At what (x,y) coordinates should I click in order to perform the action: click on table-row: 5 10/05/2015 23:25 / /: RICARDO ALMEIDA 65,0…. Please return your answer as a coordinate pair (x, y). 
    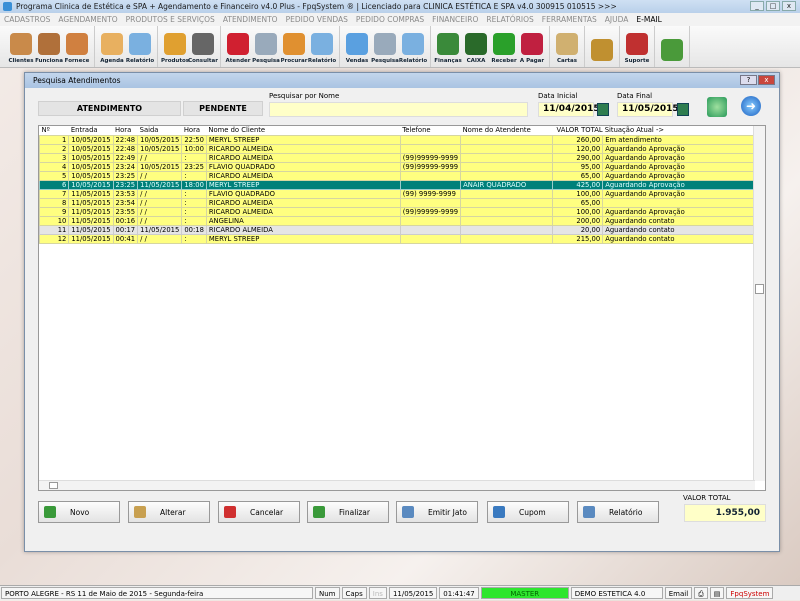
    Looking at the image, I should click on (402, 176).